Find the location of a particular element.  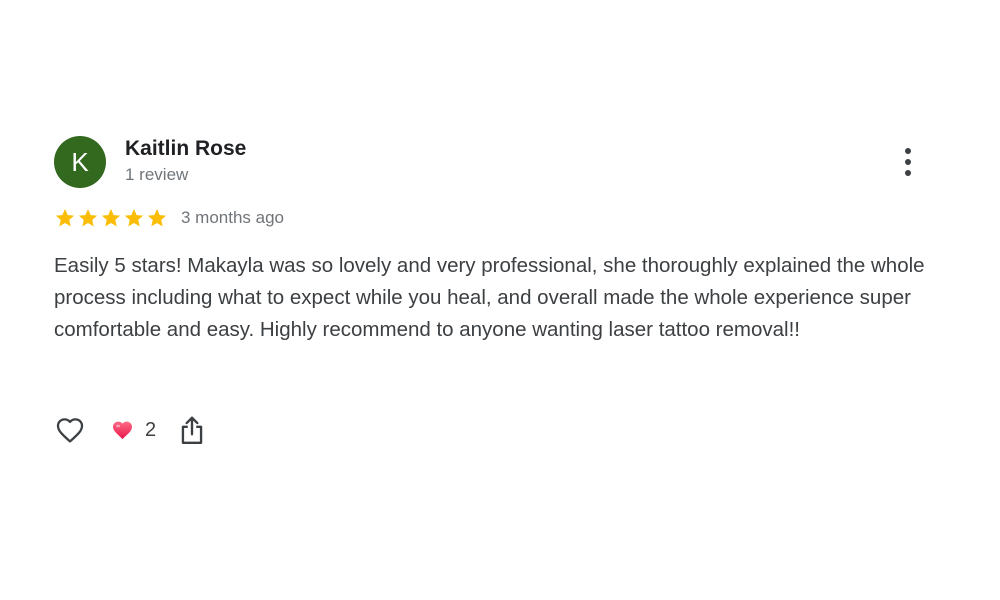

reaction-summary: 2 is located at coordinates (133, 430).